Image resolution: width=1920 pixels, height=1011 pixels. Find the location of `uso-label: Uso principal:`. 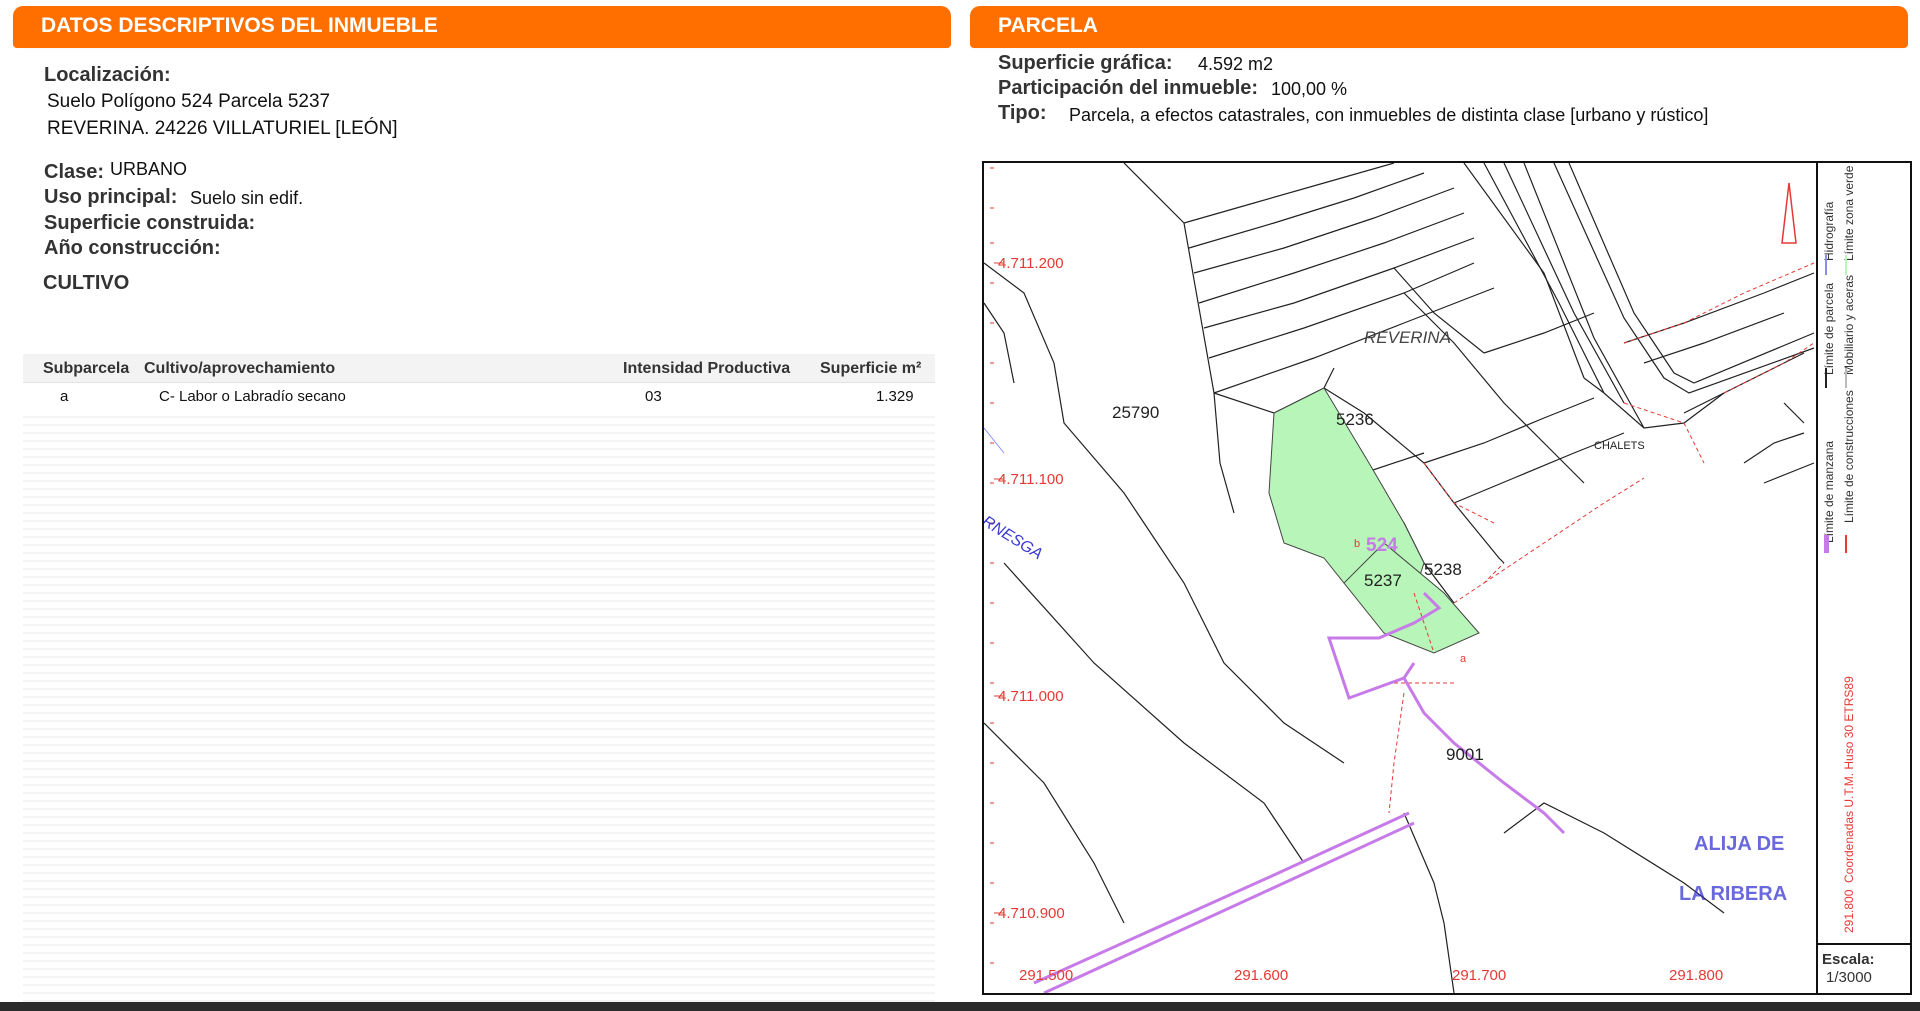

uso-label: Uso principal: is located at coordinates (111, 197).